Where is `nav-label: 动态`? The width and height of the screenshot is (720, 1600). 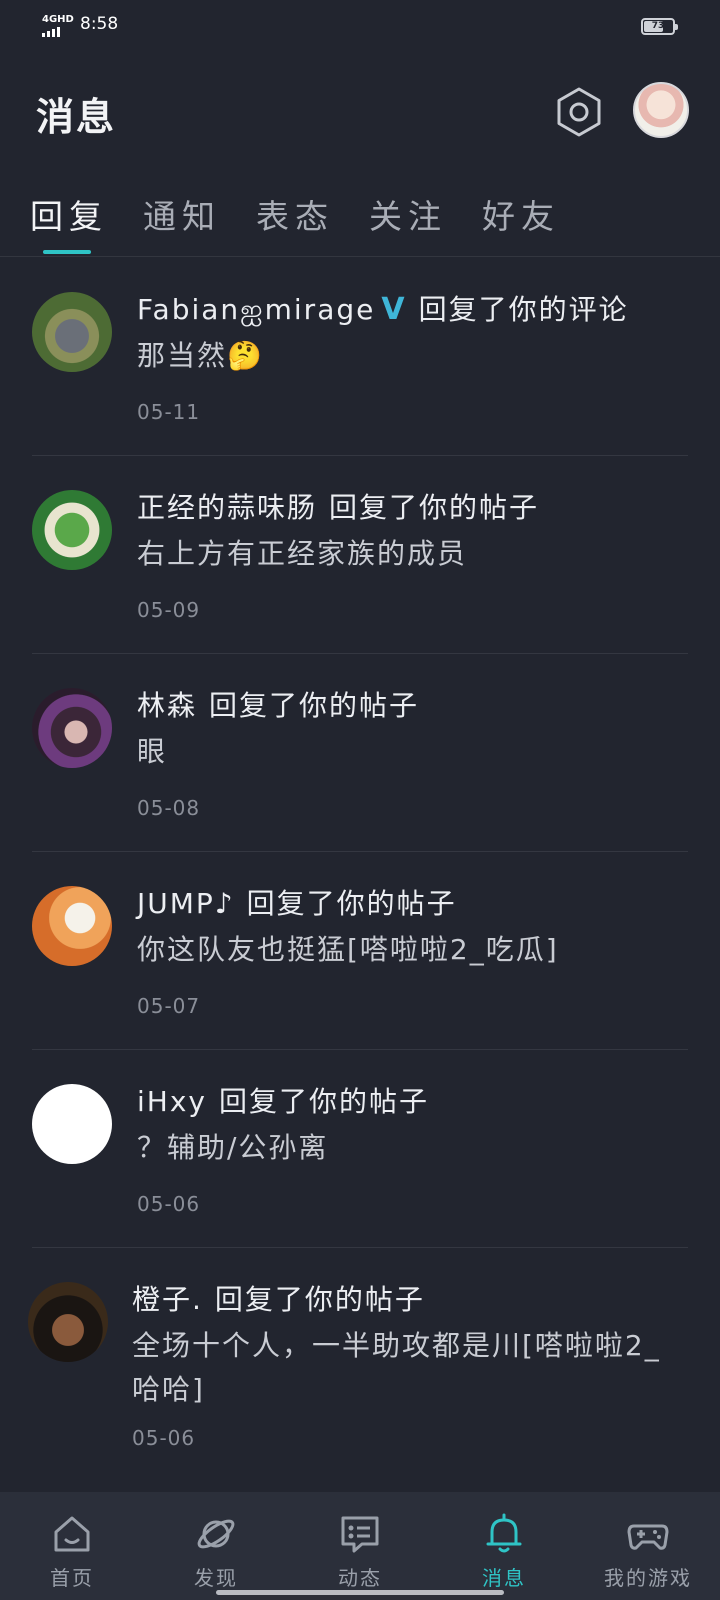 nav-label: 动态 is located at coordinates (360, 1578).